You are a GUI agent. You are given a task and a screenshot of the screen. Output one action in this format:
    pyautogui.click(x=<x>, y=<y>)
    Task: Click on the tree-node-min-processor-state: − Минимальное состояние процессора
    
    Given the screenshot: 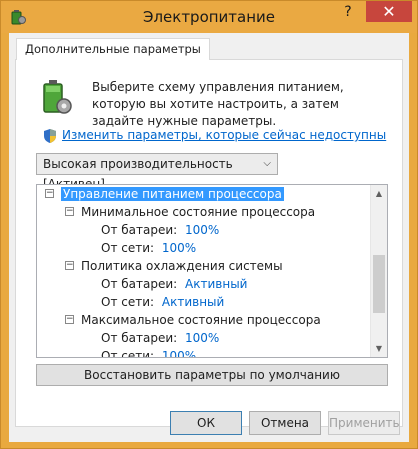 What is the action you would take?
    pyautogui.click(x=190, y=212)
    